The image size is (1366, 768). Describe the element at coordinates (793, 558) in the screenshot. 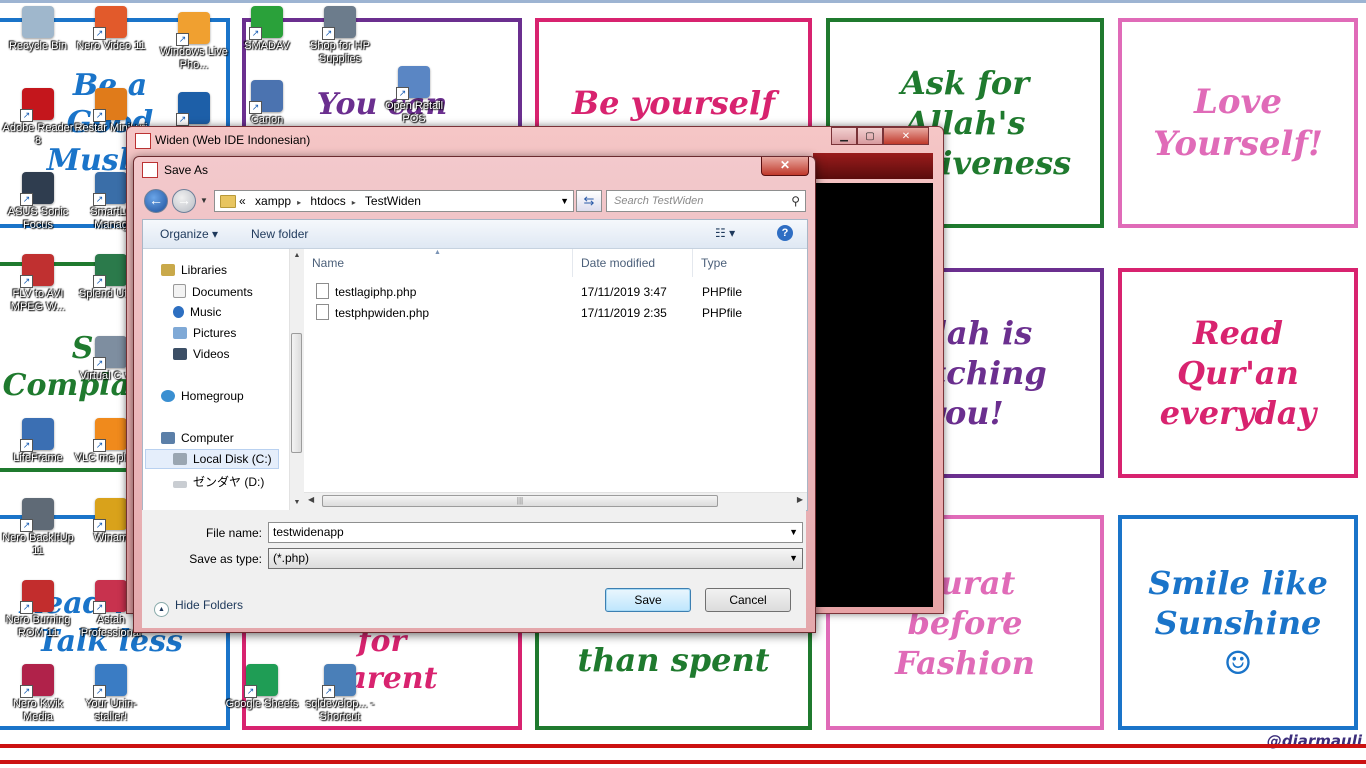

I see `save-type-dropdown-icon: ▼` at that location.